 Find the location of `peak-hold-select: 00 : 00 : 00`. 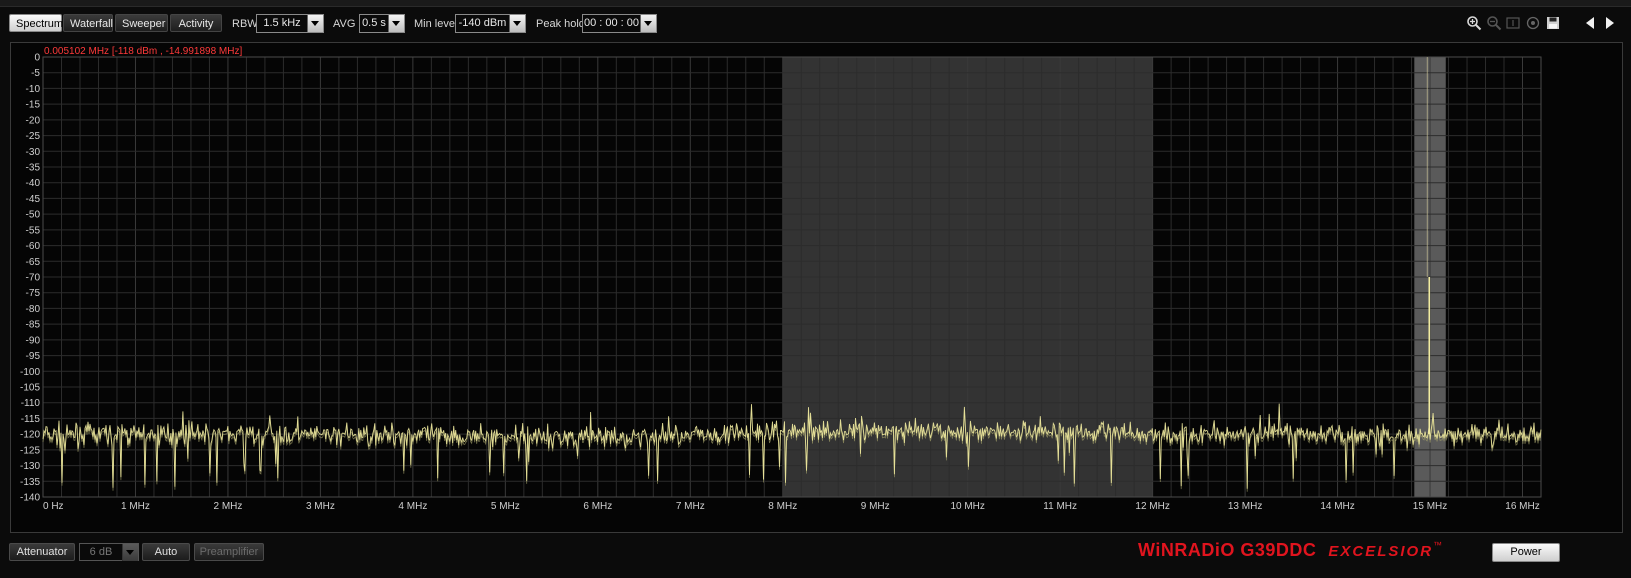

peak-hold-select: 00 : 00 : 00 is located at coordinates (619, 23).